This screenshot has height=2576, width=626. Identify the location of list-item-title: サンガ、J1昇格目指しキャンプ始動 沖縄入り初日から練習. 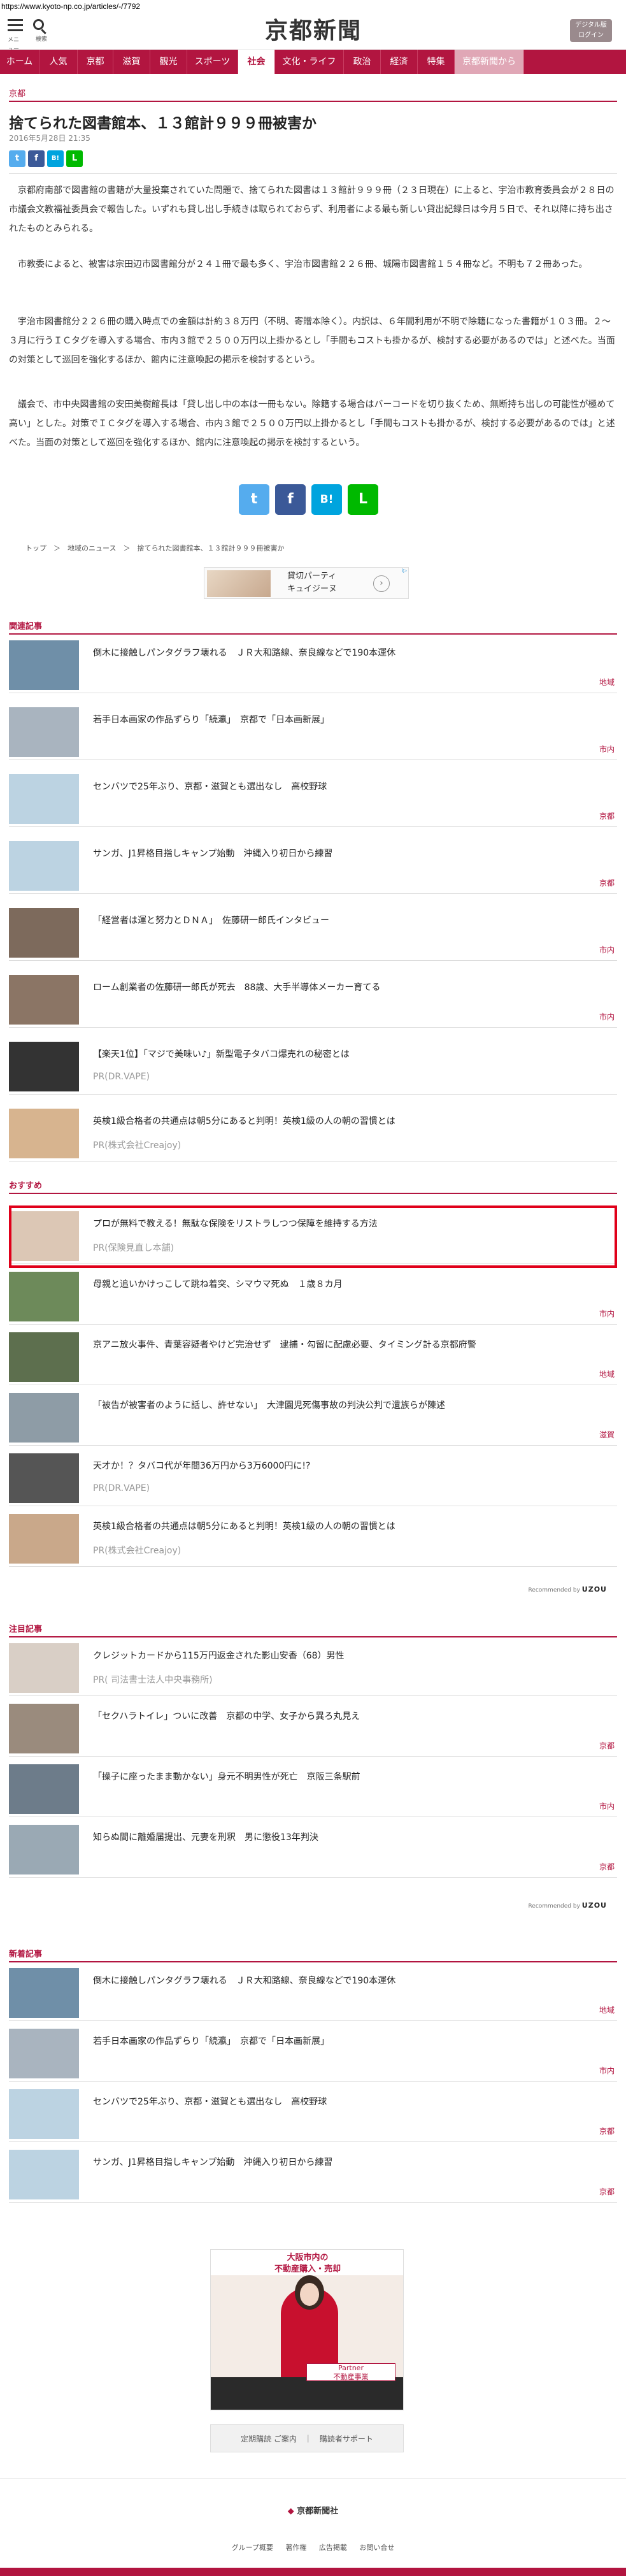
(213, 854).